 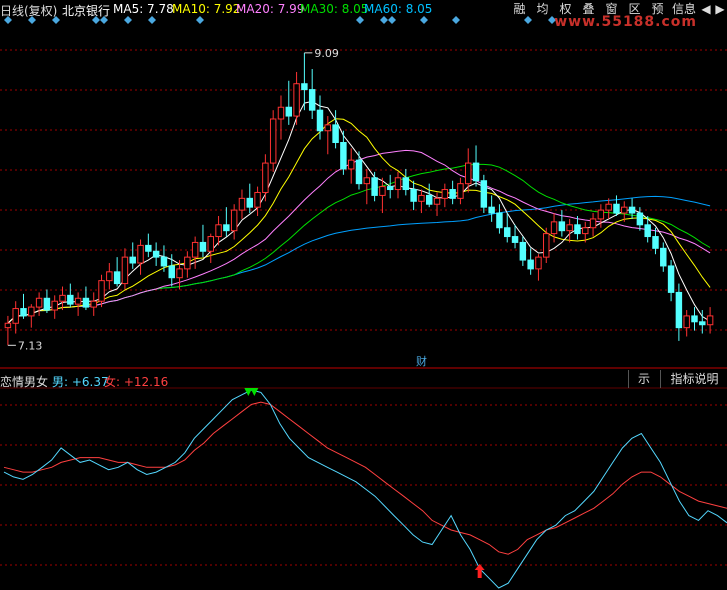 I want to click on ma20-value: MA20: 7.99, so click(x=270, y=9).